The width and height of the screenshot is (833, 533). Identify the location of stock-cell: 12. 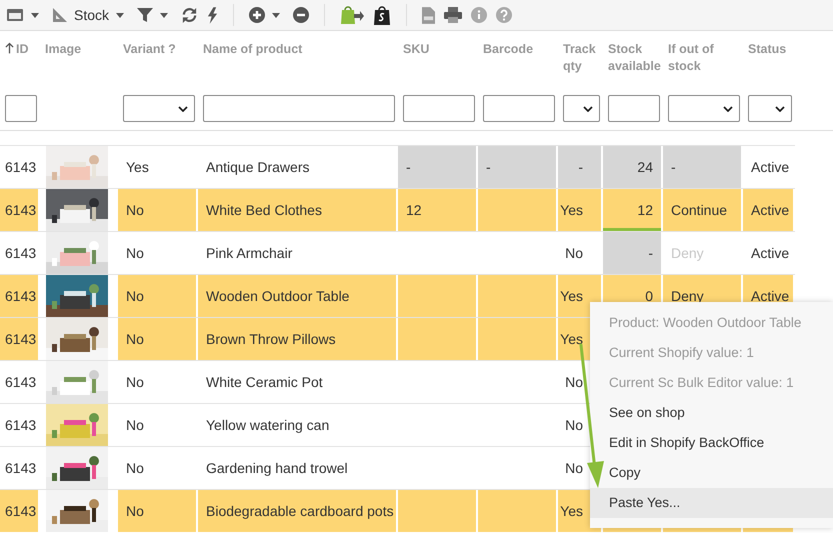
(633, 210).